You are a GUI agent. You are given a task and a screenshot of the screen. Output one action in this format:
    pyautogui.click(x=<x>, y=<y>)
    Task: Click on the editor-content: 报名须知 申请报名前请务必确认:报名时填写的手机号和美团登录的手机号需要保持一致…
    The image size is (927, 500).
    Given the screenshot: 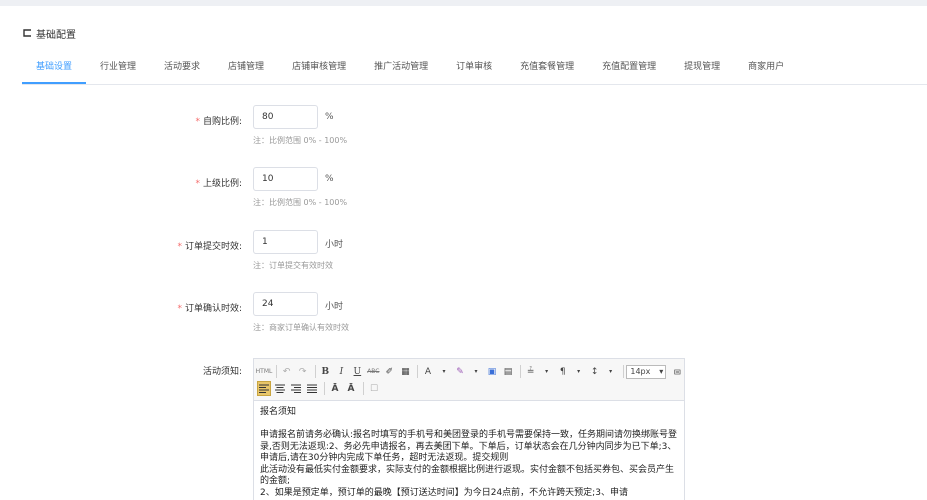 What is the action you would take?
    pyautogui.click(x=469, y=450)
    